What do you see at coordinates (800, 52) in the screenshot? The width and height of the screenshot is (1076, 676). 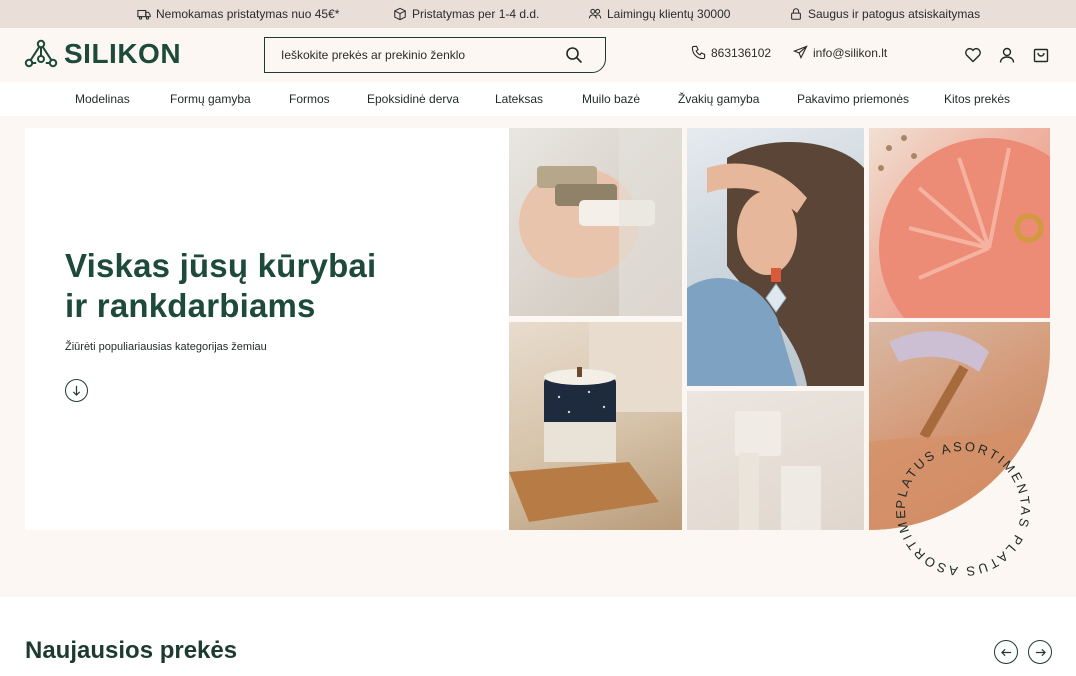 I see `send-icon` at bounding box center [800, 52].